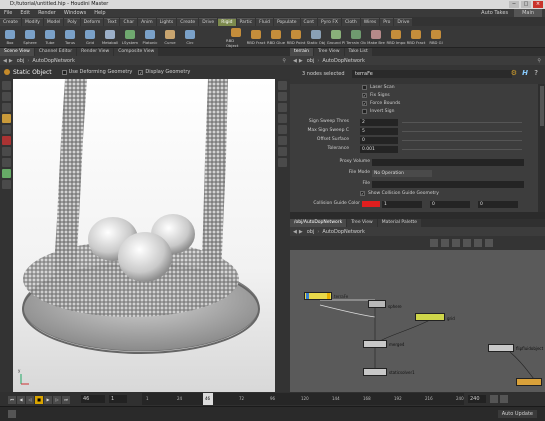  I want to click on shelf-tool-platonic: Platonic, so click(150, 36).